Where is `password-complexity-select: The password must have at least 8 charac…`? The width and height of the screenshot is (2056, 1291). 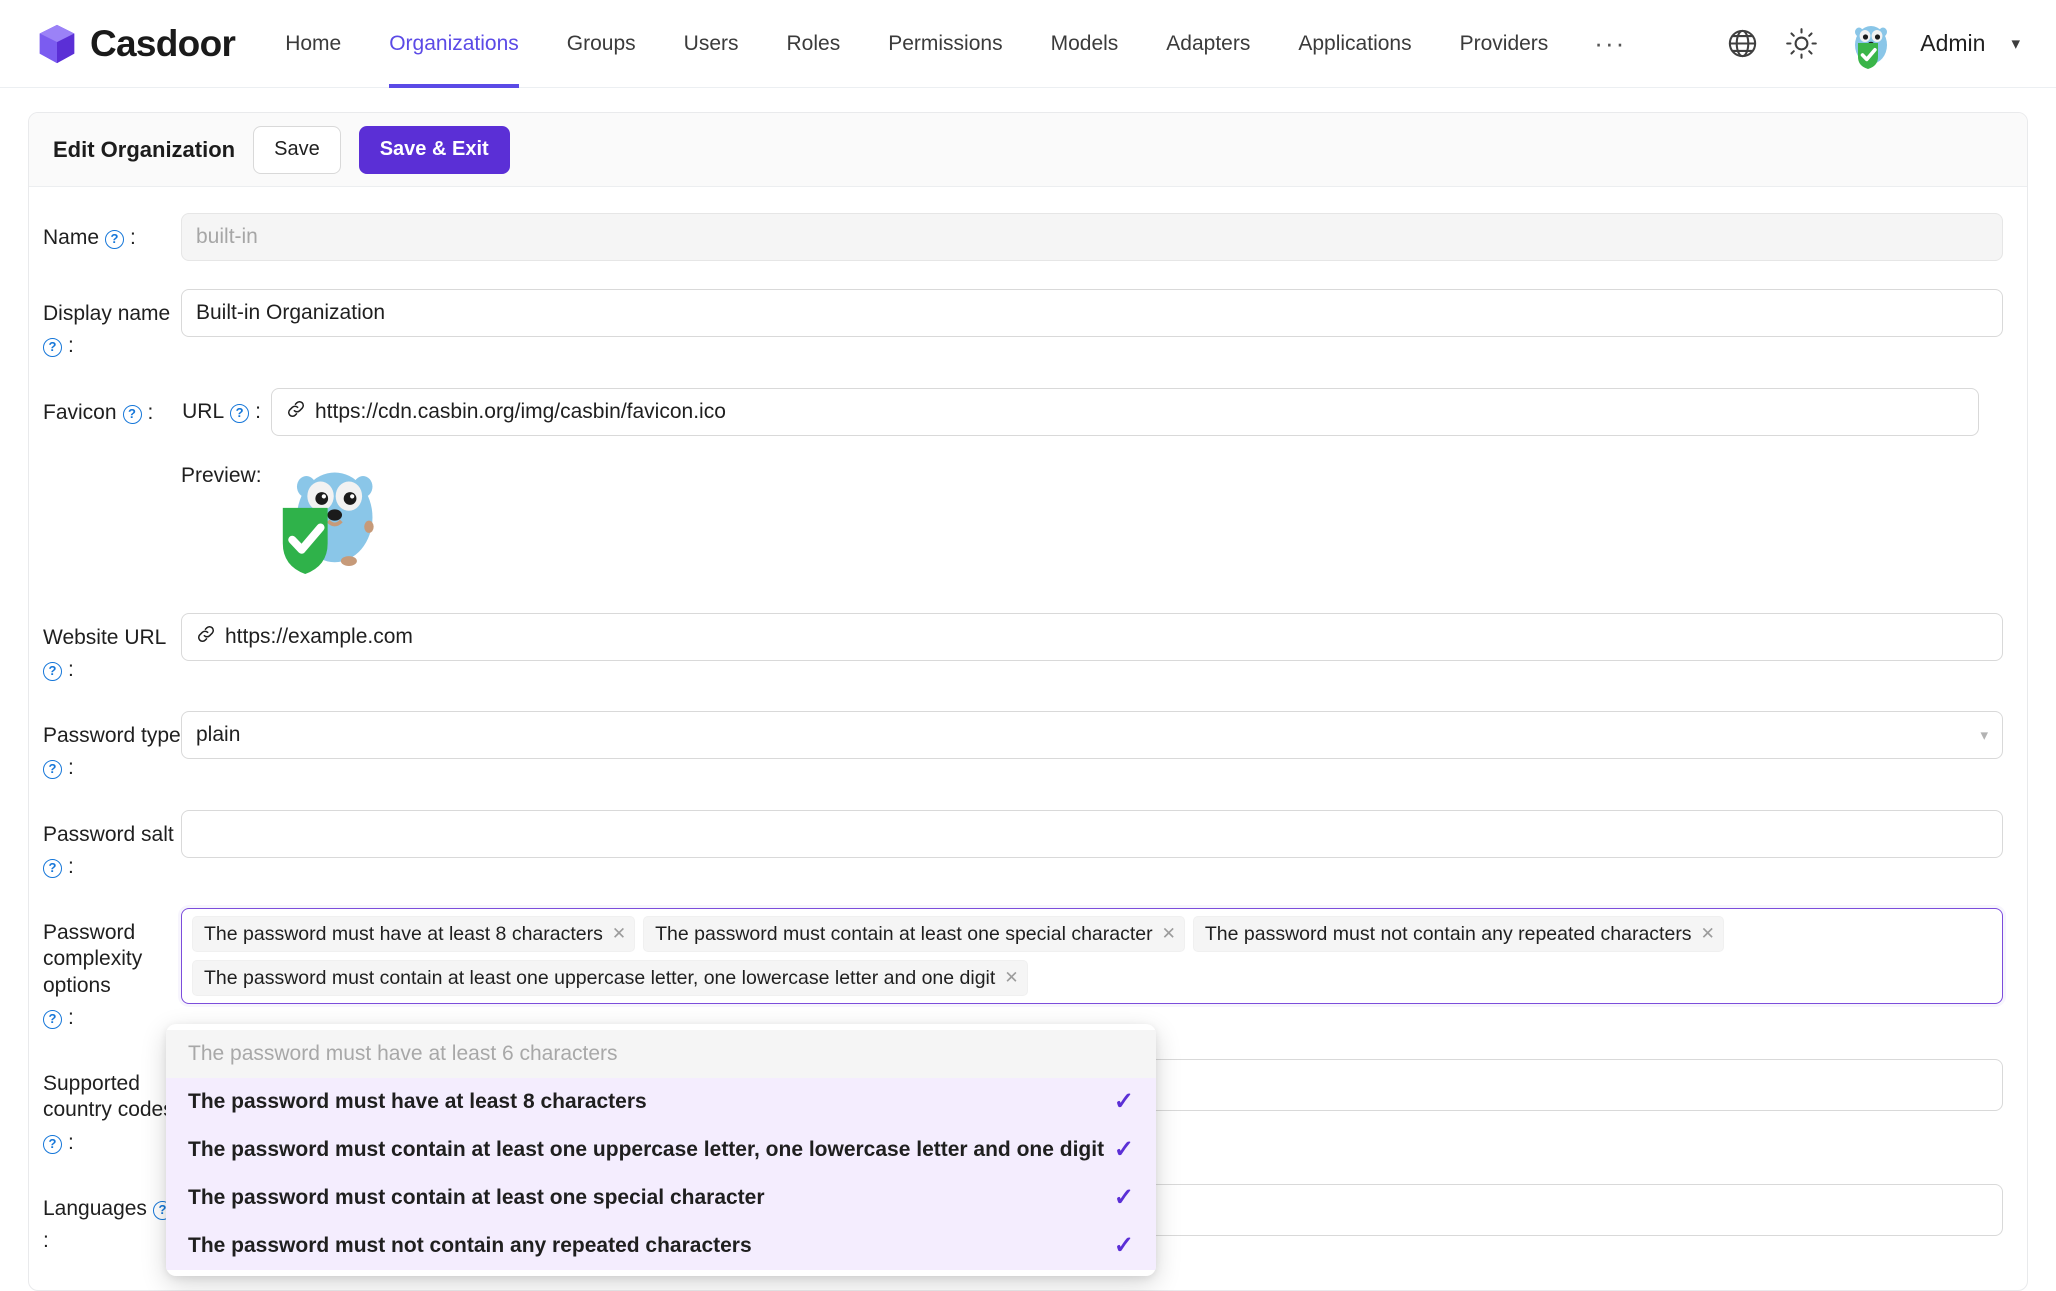 password-complexity-select: The password must have at least 8 charac… is located at coordinates (1092, 956).